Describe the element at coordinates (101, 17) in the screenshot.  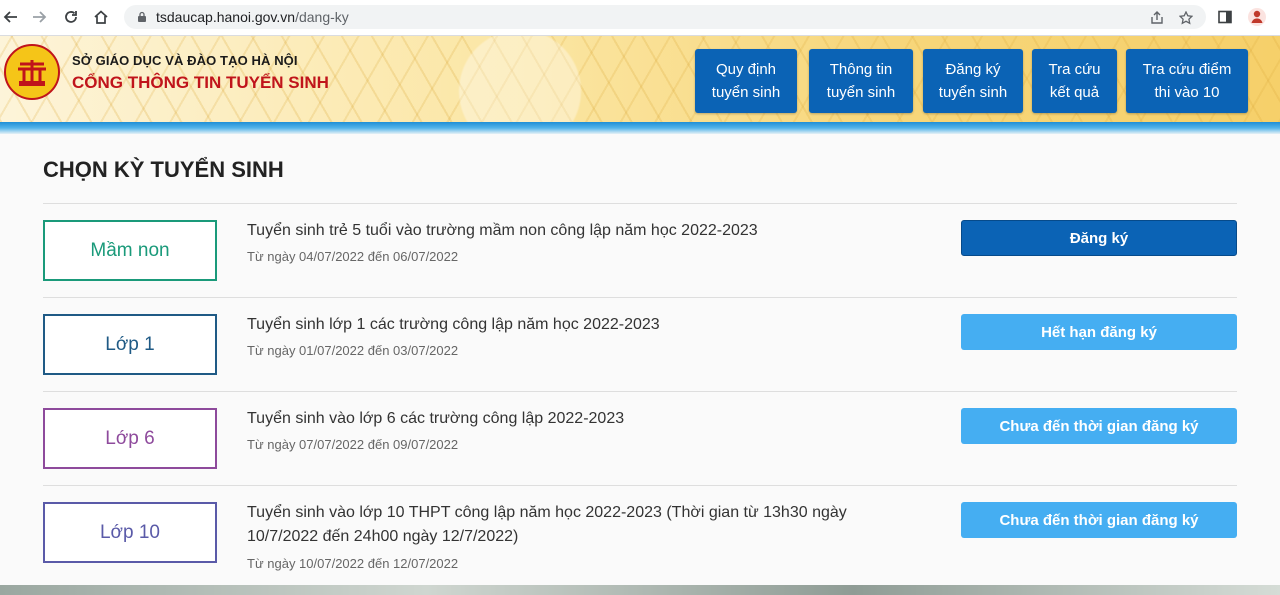
I see `home-icon` at that location.